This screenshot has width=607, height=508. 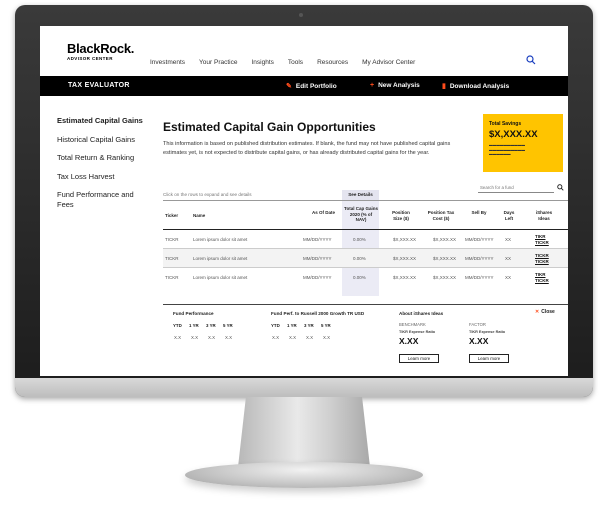 I want to click on toolbar-title: TAX EVALUATOR, so click(x=99, y=85).